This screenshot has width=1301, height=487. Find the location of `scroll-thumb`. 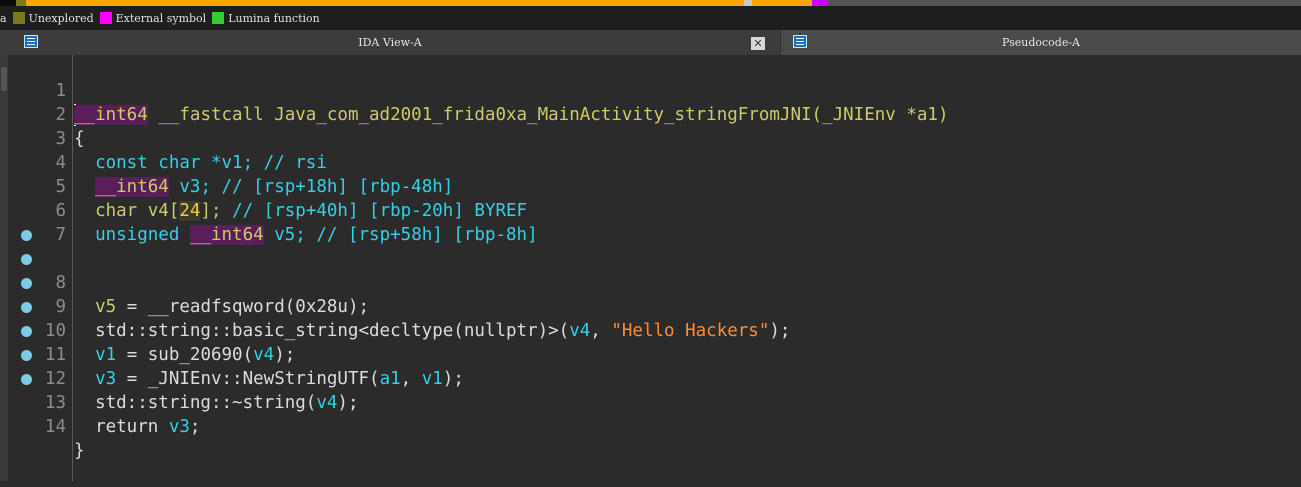

scroll-thumb is located at coordinates (4, 79).